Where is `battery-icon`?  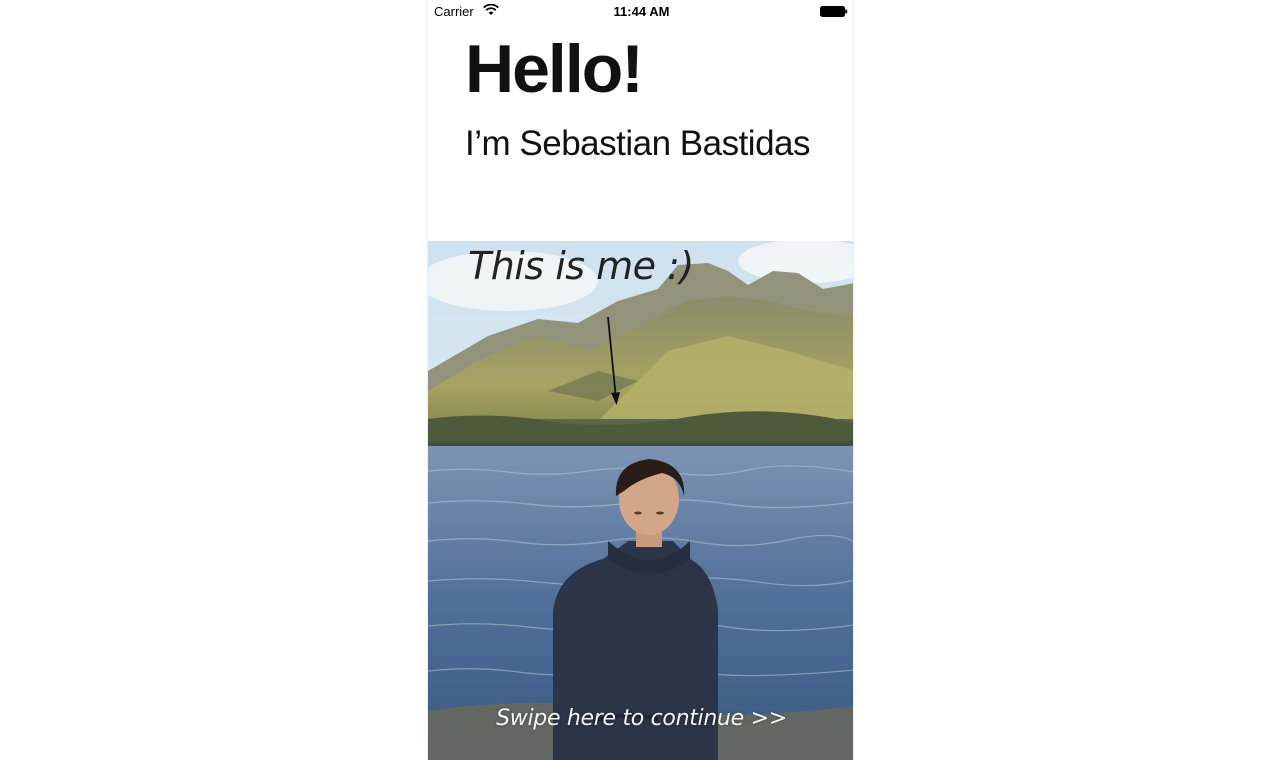
battery-icon is located at coordinates (834, 11).